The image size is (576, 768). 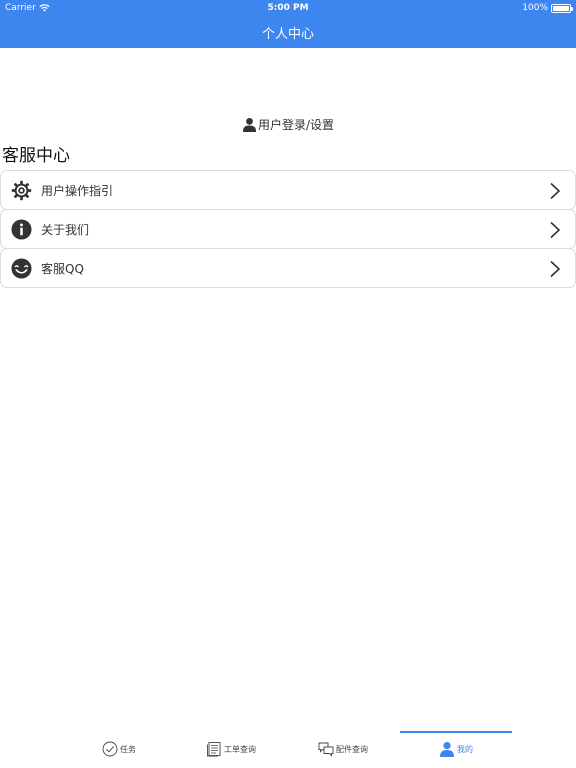 What do you see at coordinates (352, 749) in the screenshot?
I see `tab-label: 配件查询` at bounding box center [352, 749].